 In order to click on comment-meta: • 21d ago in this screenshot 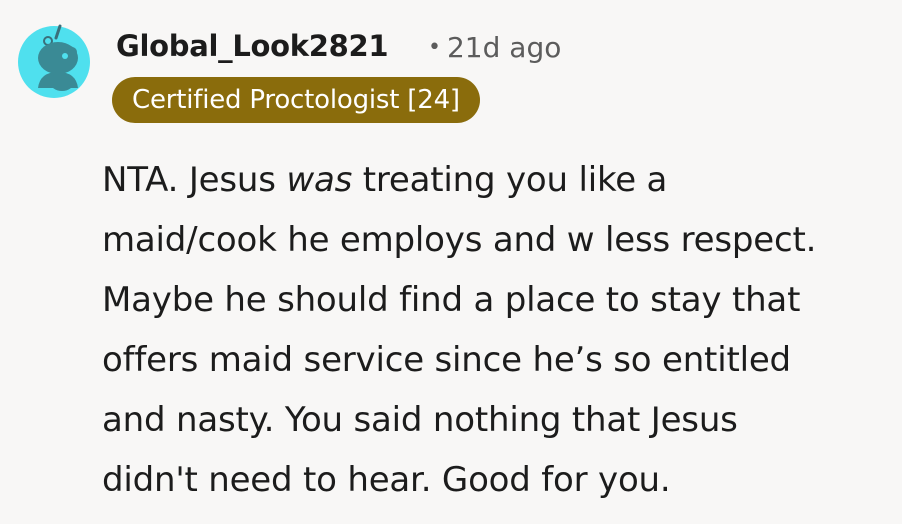, I will do `click(494, 48)`.